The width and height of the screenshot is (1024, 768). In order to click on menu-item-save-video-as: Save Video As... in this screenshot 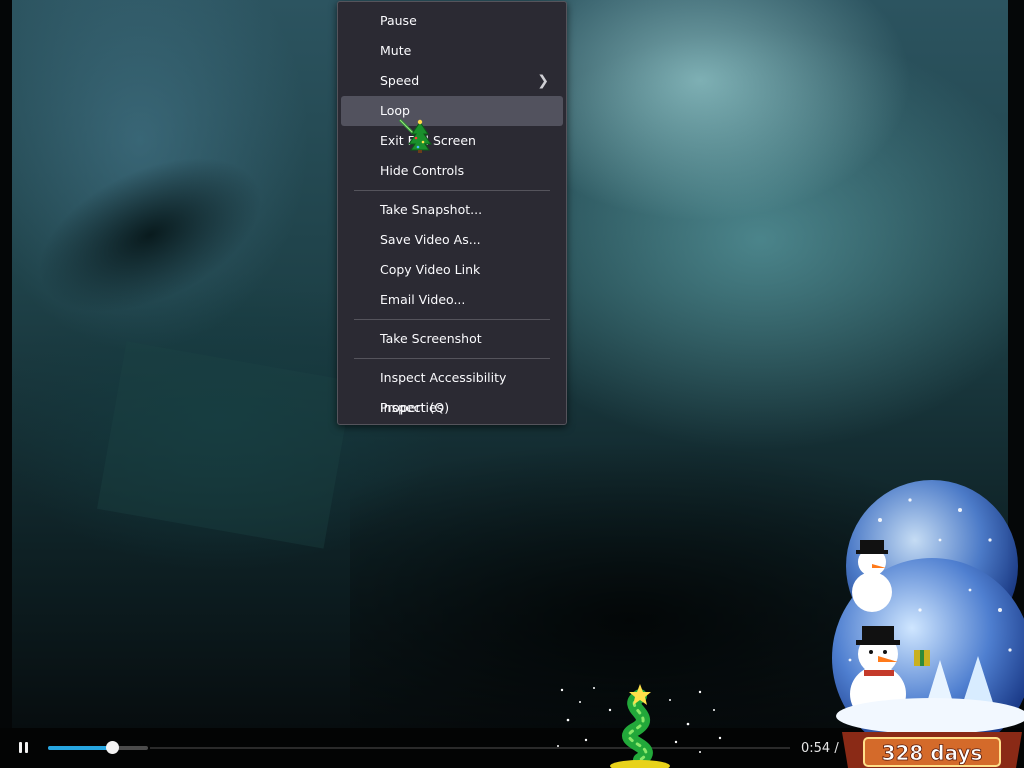, I will do `click(452, 240)`.